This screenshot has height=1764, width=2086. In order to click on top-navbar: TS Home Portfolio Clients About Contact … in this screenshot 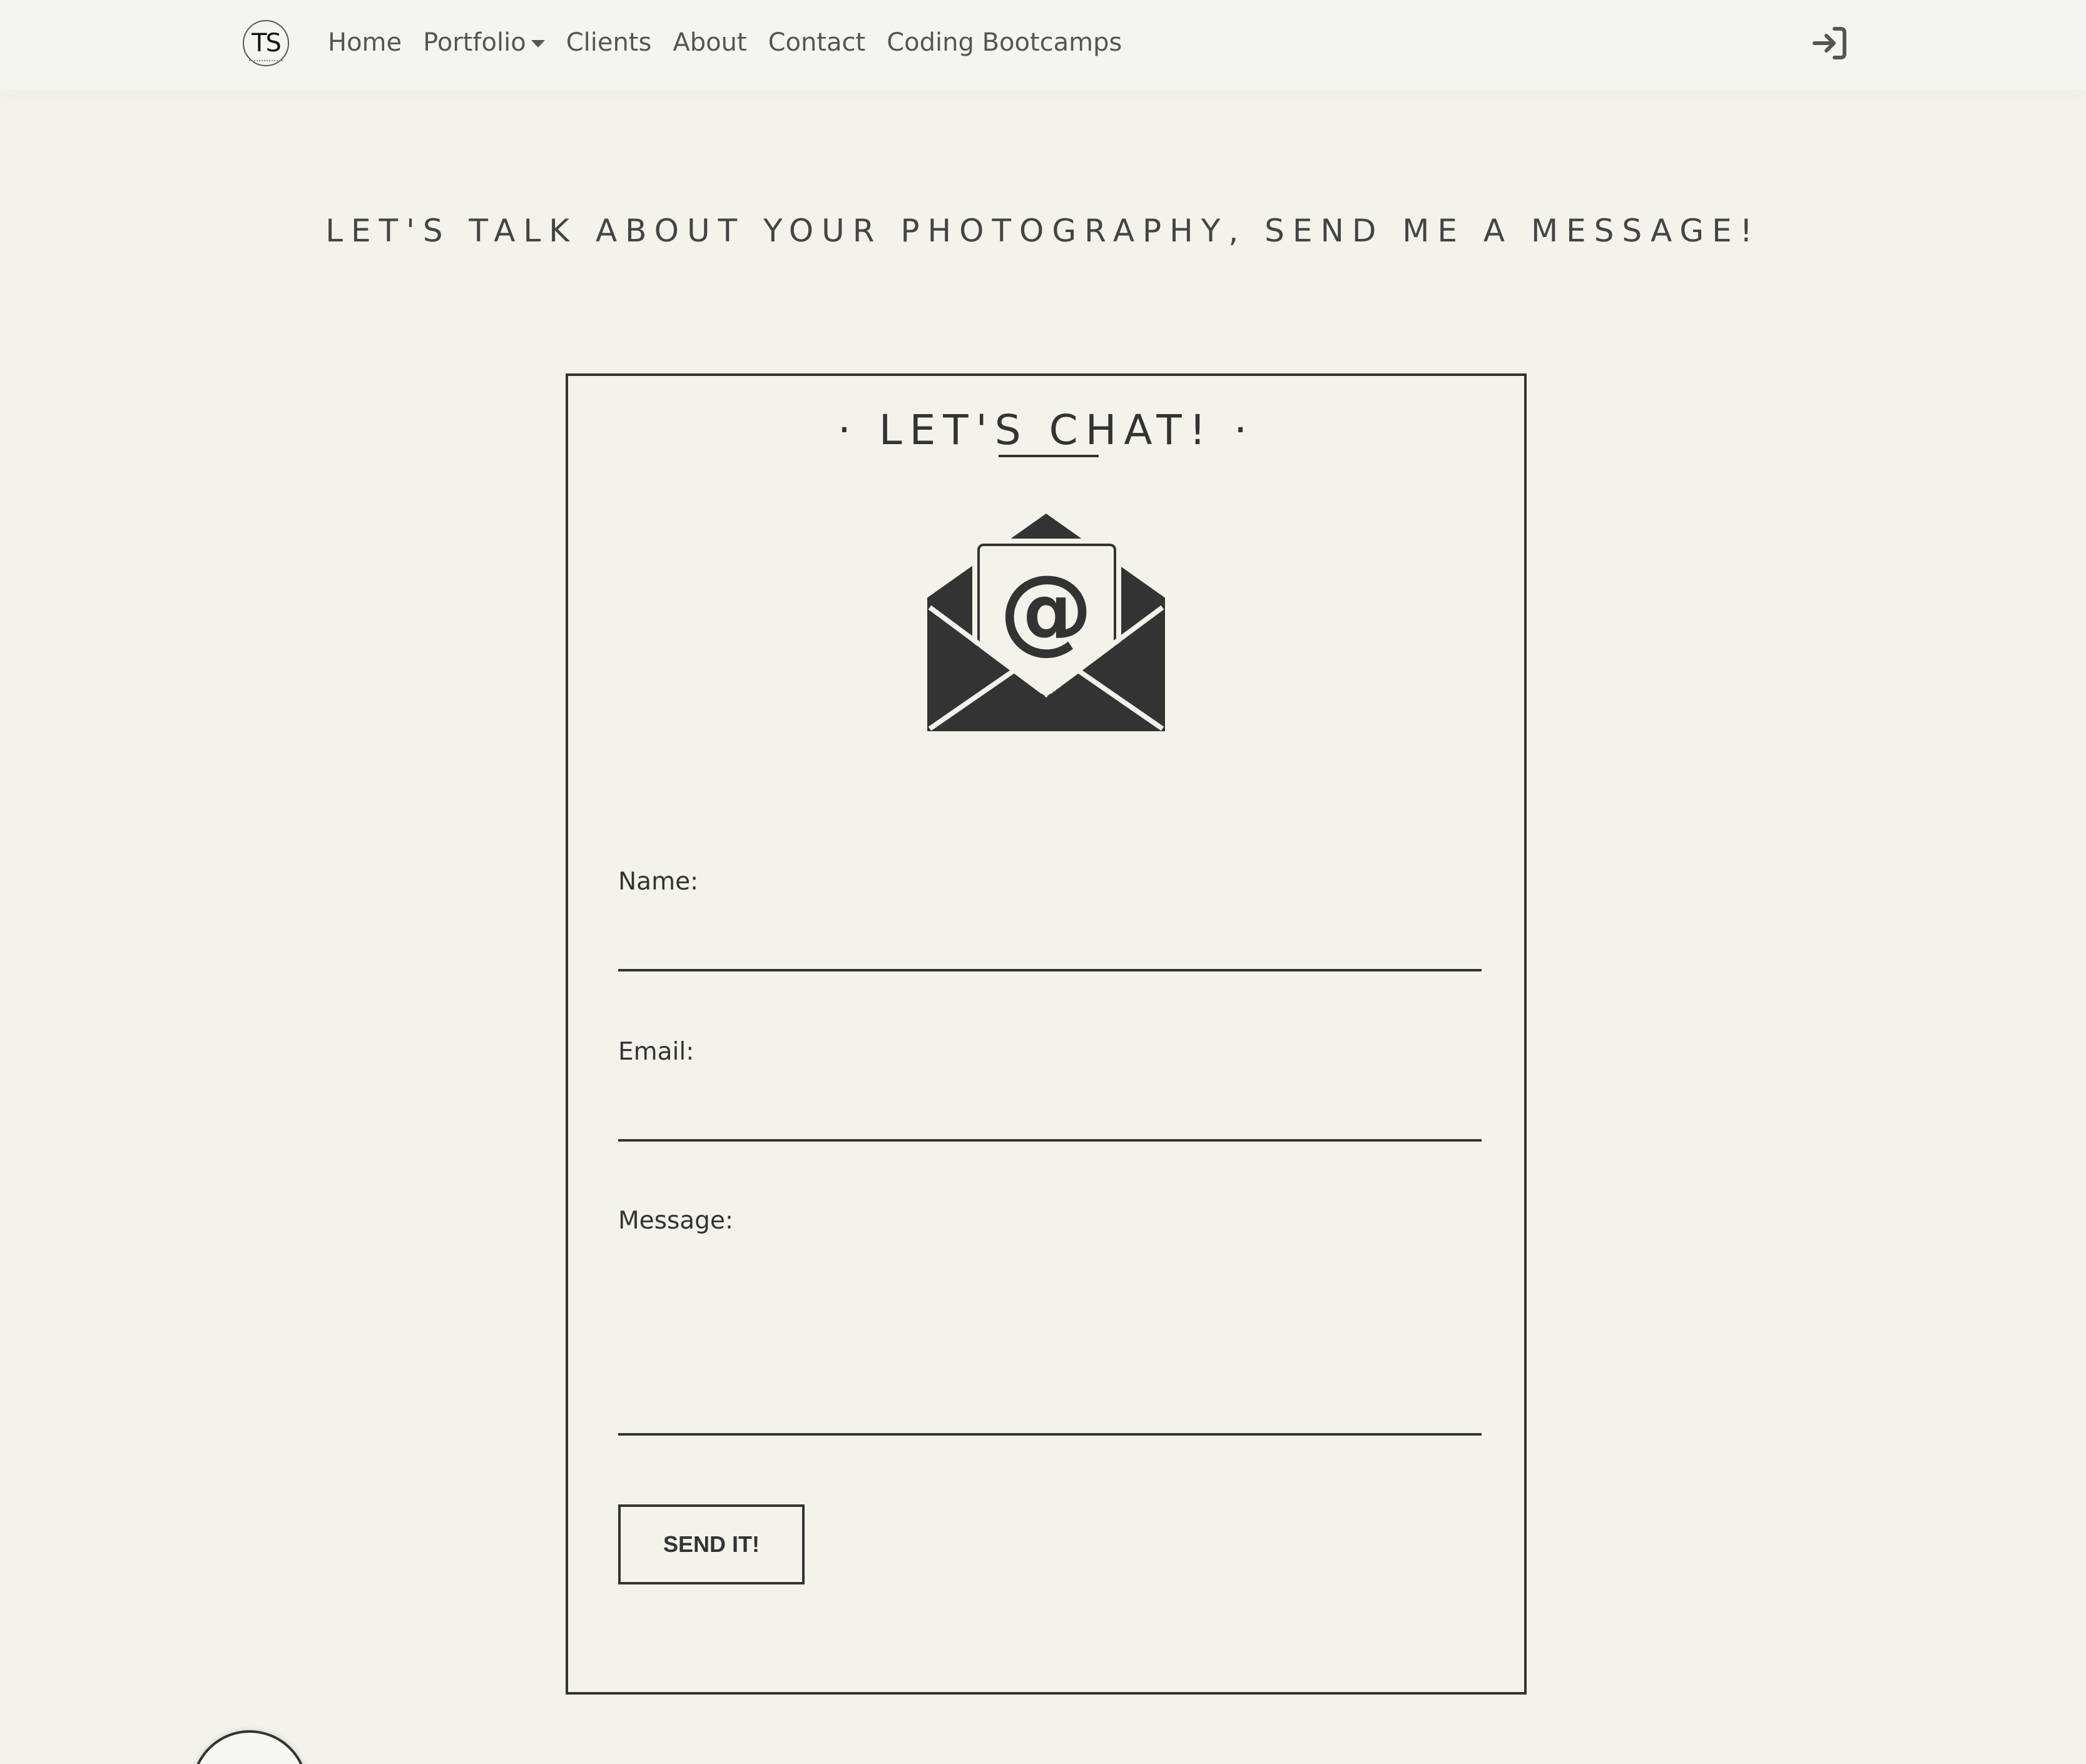, I will do `click(1043, 45)`.